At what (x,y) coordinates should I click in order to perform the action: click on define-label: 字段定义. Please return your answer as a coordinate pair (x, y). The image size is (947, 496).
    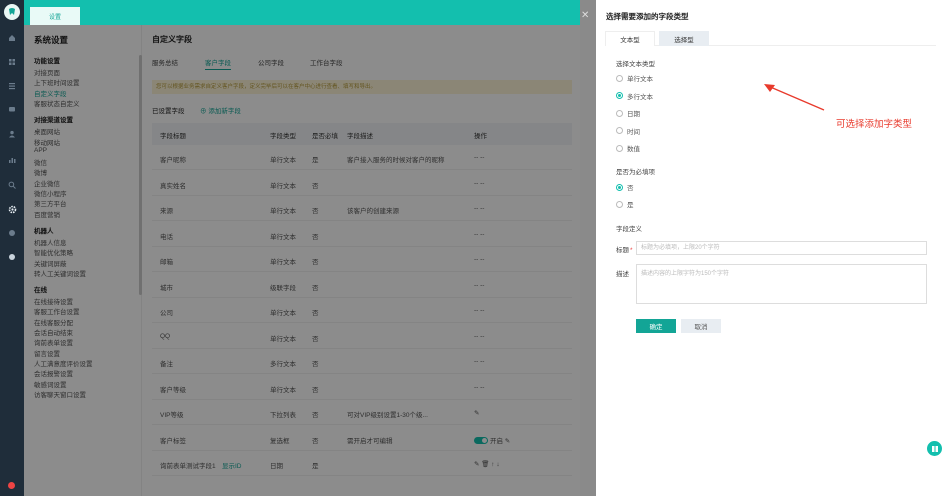
    Looking at the image, I should click on (629, 229).